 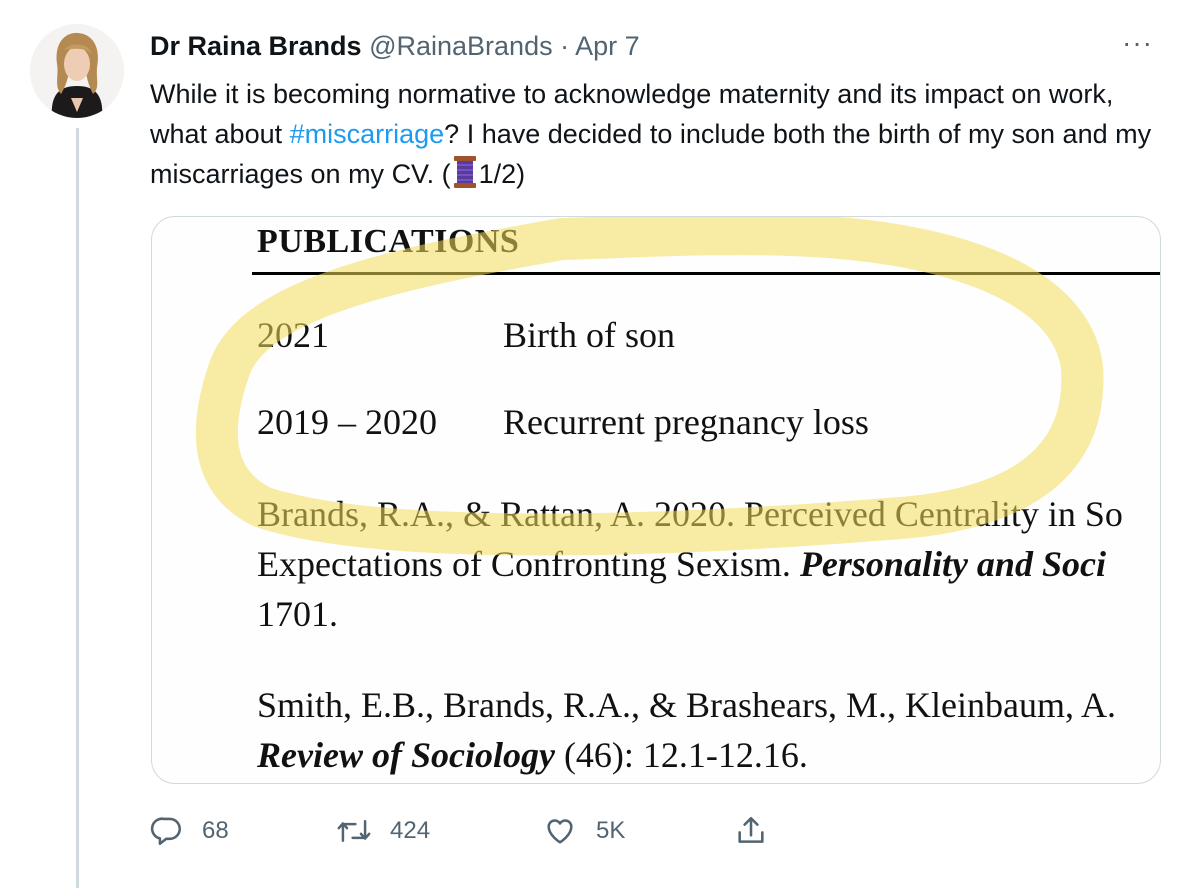 I want to click on retweet-icon, so click(x=354, y=831).